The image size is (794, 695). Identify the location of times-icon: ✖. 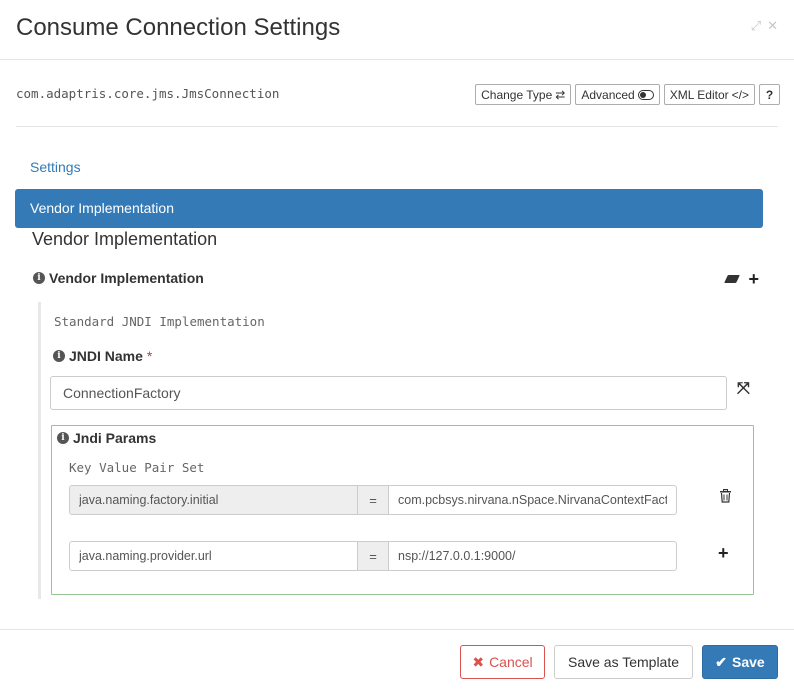
(478, 661).